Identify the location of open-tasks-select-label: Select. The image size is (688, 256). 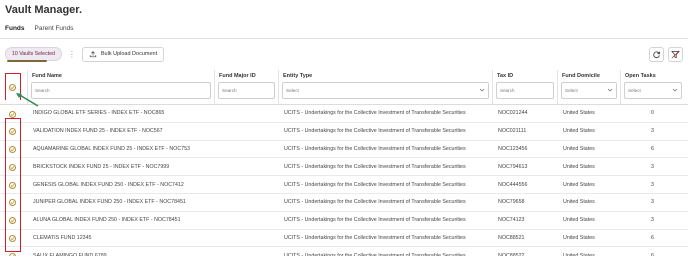
(634, 90).